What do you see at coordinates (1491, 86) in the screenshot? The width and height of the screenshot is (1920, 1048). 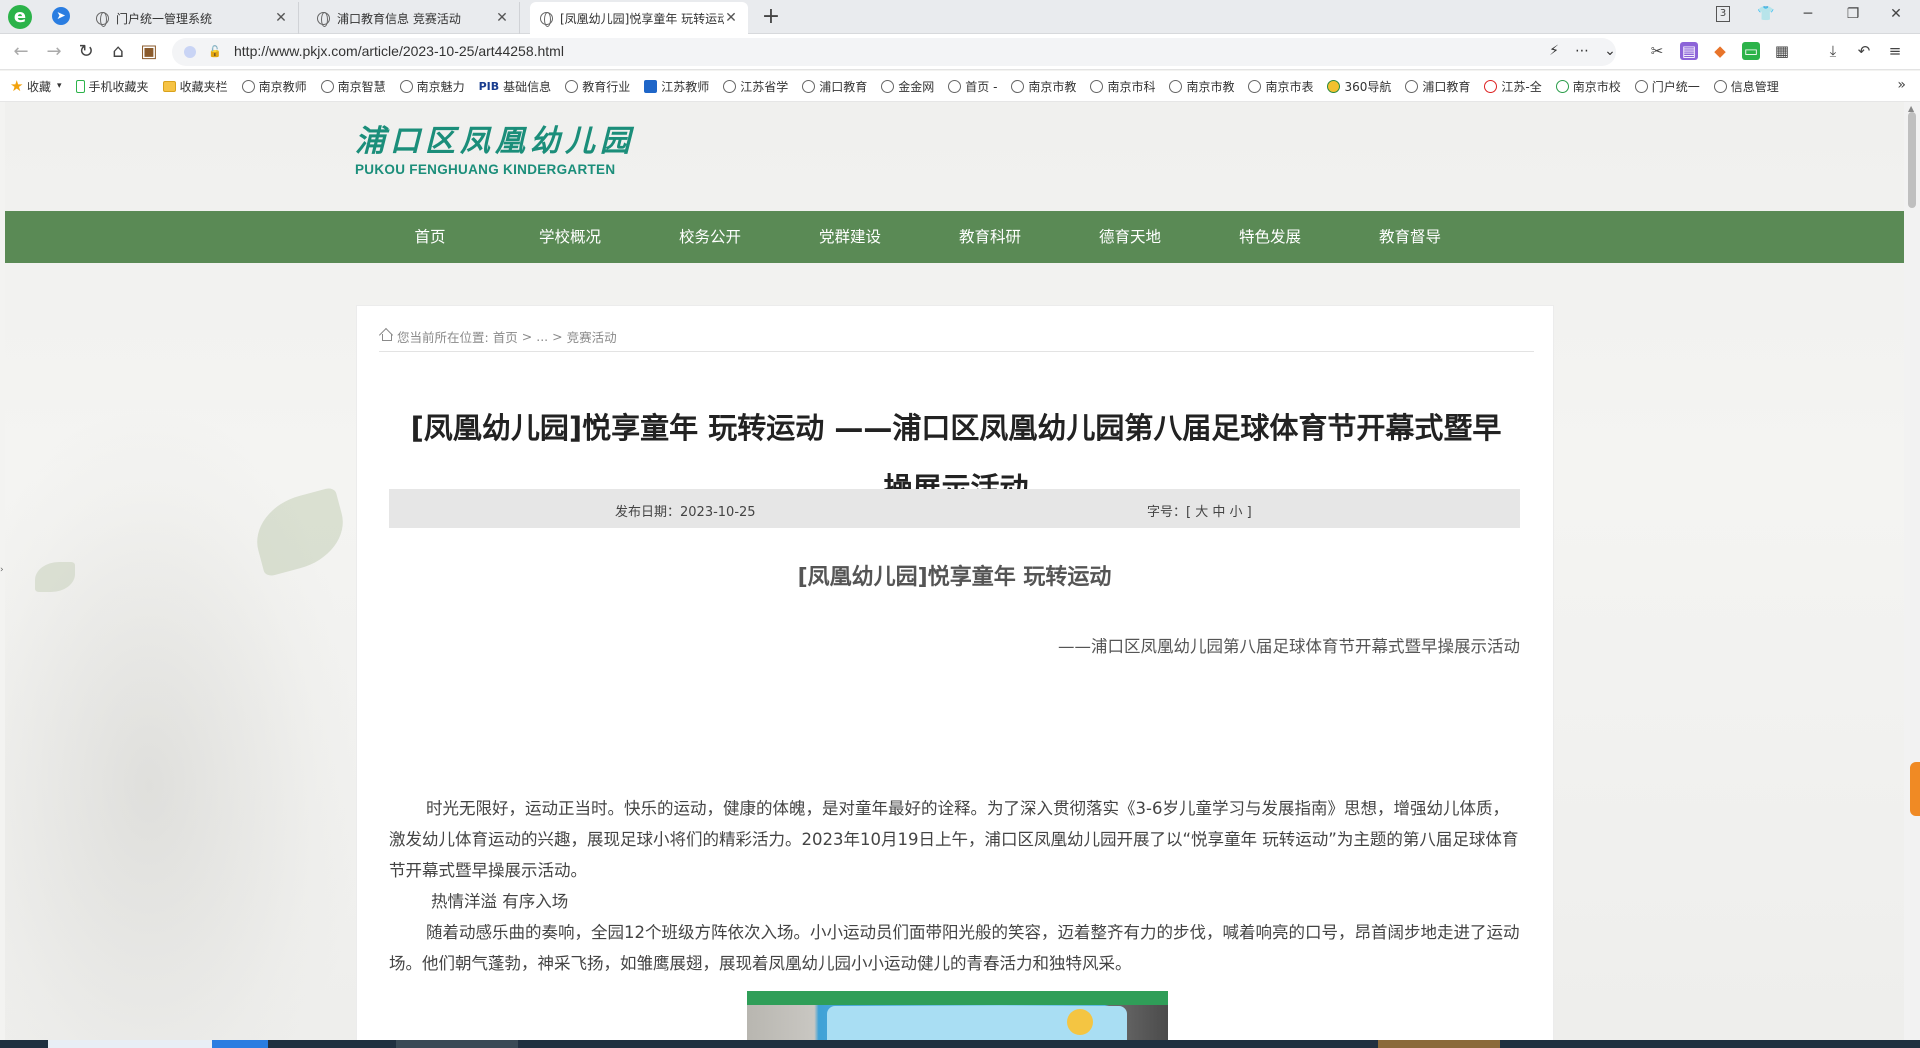 I see `red-icon` at bounding box center [1491, 86].